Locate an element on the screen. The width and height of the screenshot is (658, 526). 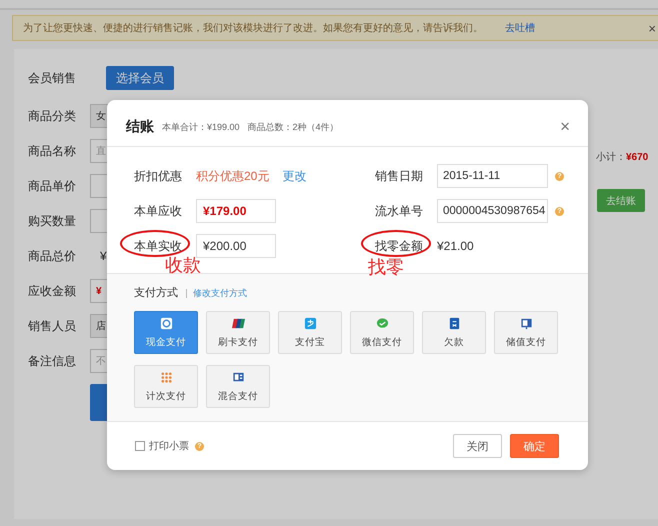
field-label: 购买数量 is located at coordinates (52, 221).